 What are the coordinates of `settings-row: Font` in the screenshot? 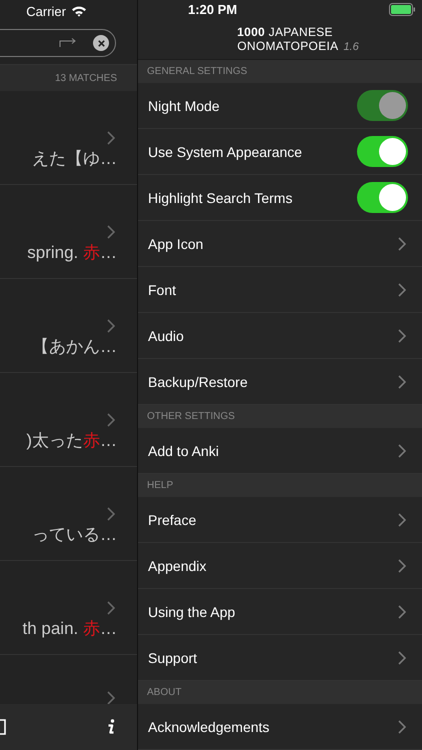 It's located at (280, 290).